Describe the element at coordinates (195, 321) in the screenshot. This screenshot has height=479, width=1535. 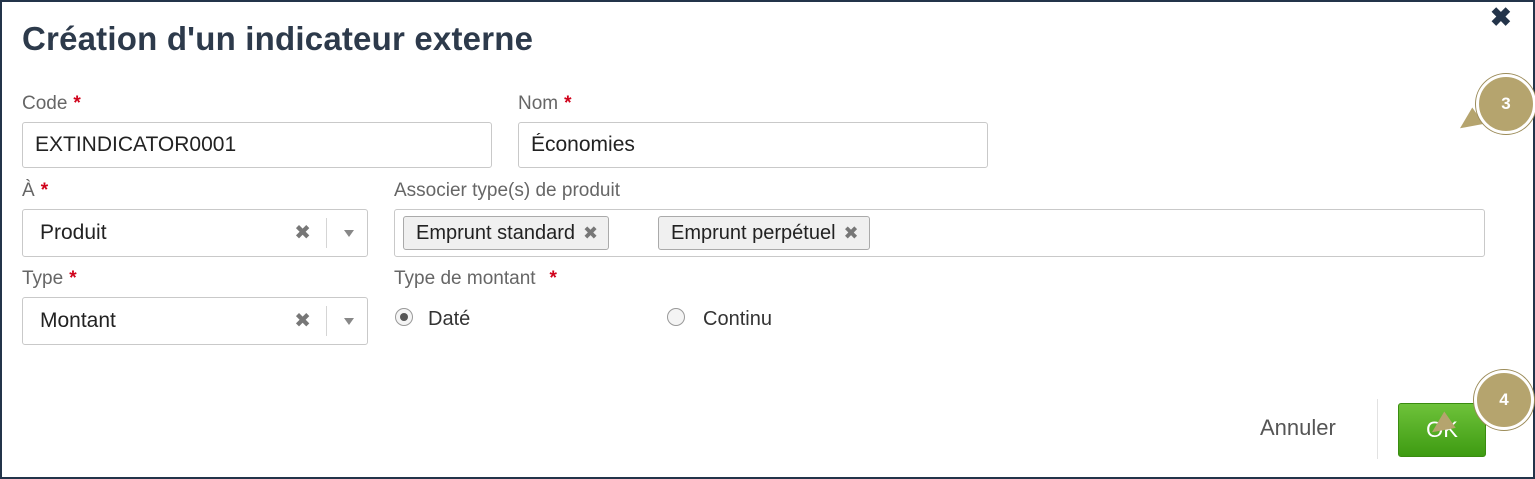
I see `type-select: Montant ✖` at that location.